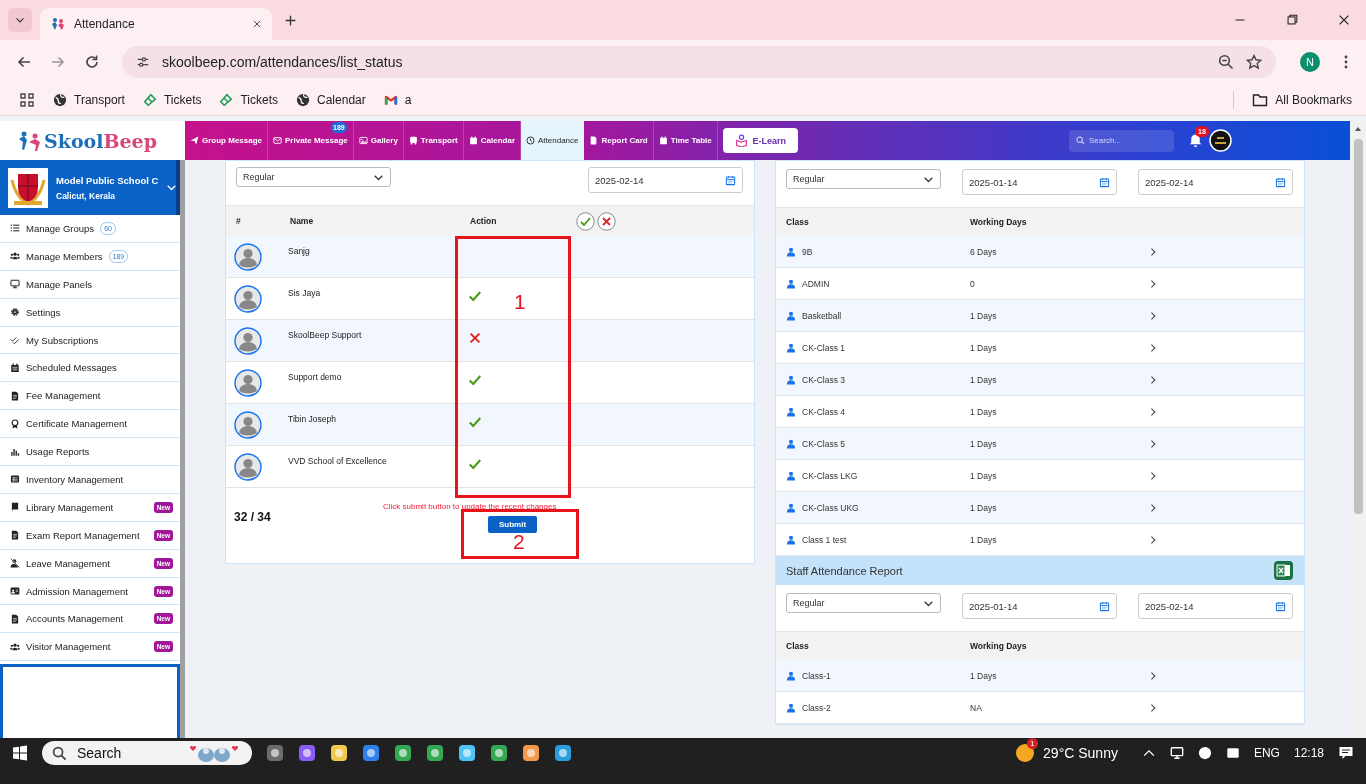 The image size is (1366, 784). Describe the element at coordinates (1232, 753) in the screenshot. I see `battery-icon` at that location.